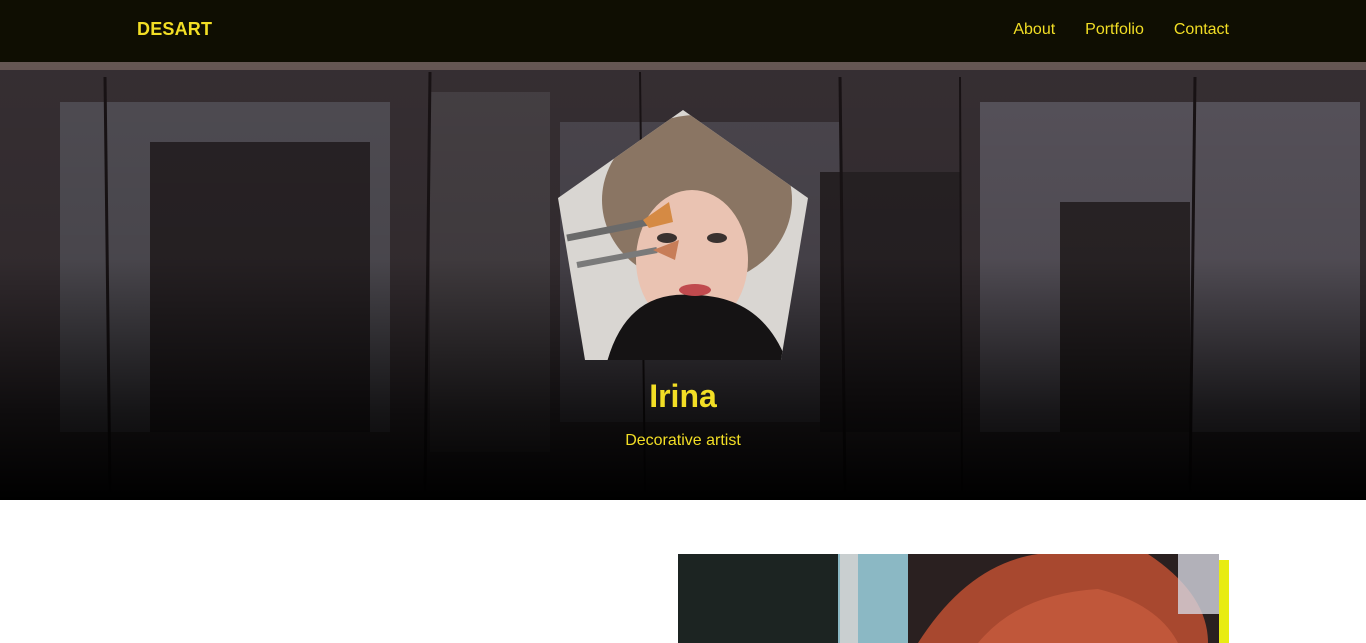 The image size is (1366, 643). What do you see at coordinates (683, 440) in the screenshot?
I see `artist-role: Decorative artist` at bounding box center [683, 440].